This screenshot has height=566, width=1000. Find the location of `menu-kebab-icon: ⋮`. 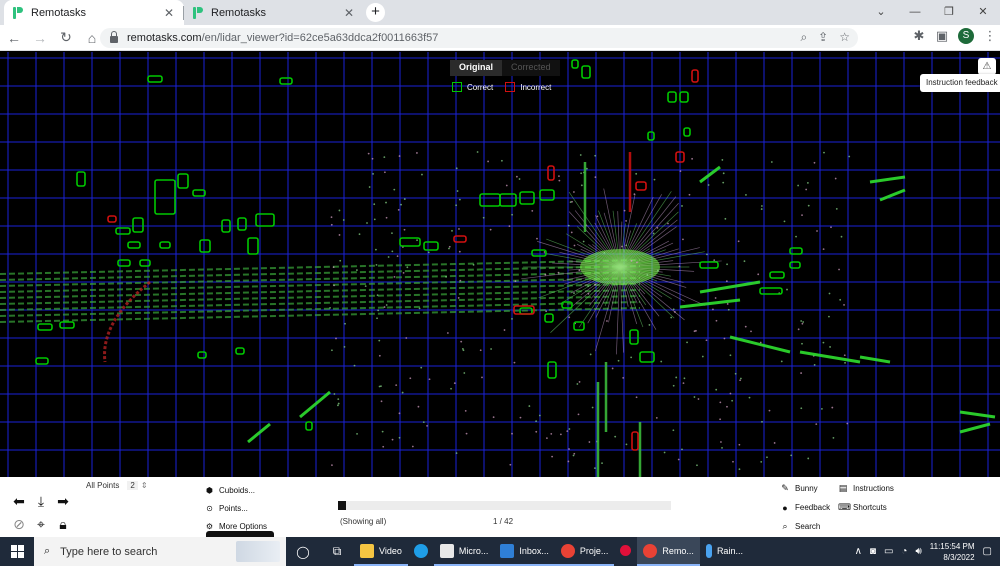

menu-kebab-icon: ⋮ is located at coordinates (990, 36).